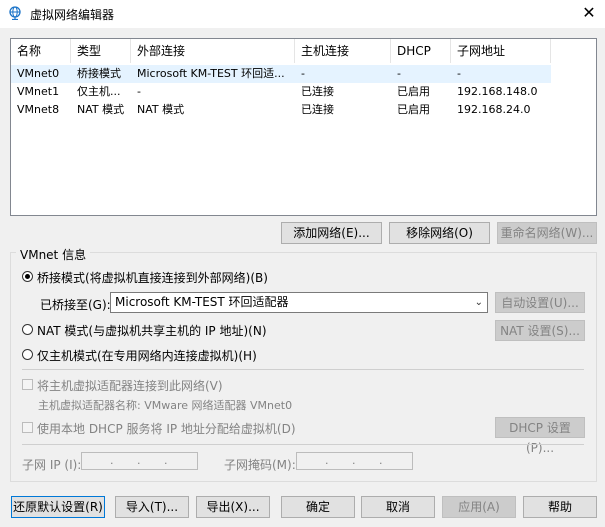 The width and height of the screenshot is (605, 527). What do you see at coordinates (421, 51) in the screenshot?
I see `column-header-dhcp: DHCP` at bounding box center [421, 51].